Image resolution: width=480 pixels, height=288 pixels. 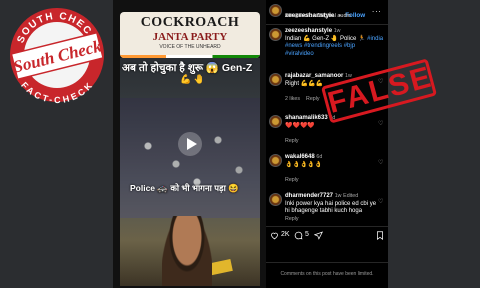 What do you see at coordinates (306, 118) in the screenshot?
I see `comment-username: shanamalik633` at bounding box center [306, 118].